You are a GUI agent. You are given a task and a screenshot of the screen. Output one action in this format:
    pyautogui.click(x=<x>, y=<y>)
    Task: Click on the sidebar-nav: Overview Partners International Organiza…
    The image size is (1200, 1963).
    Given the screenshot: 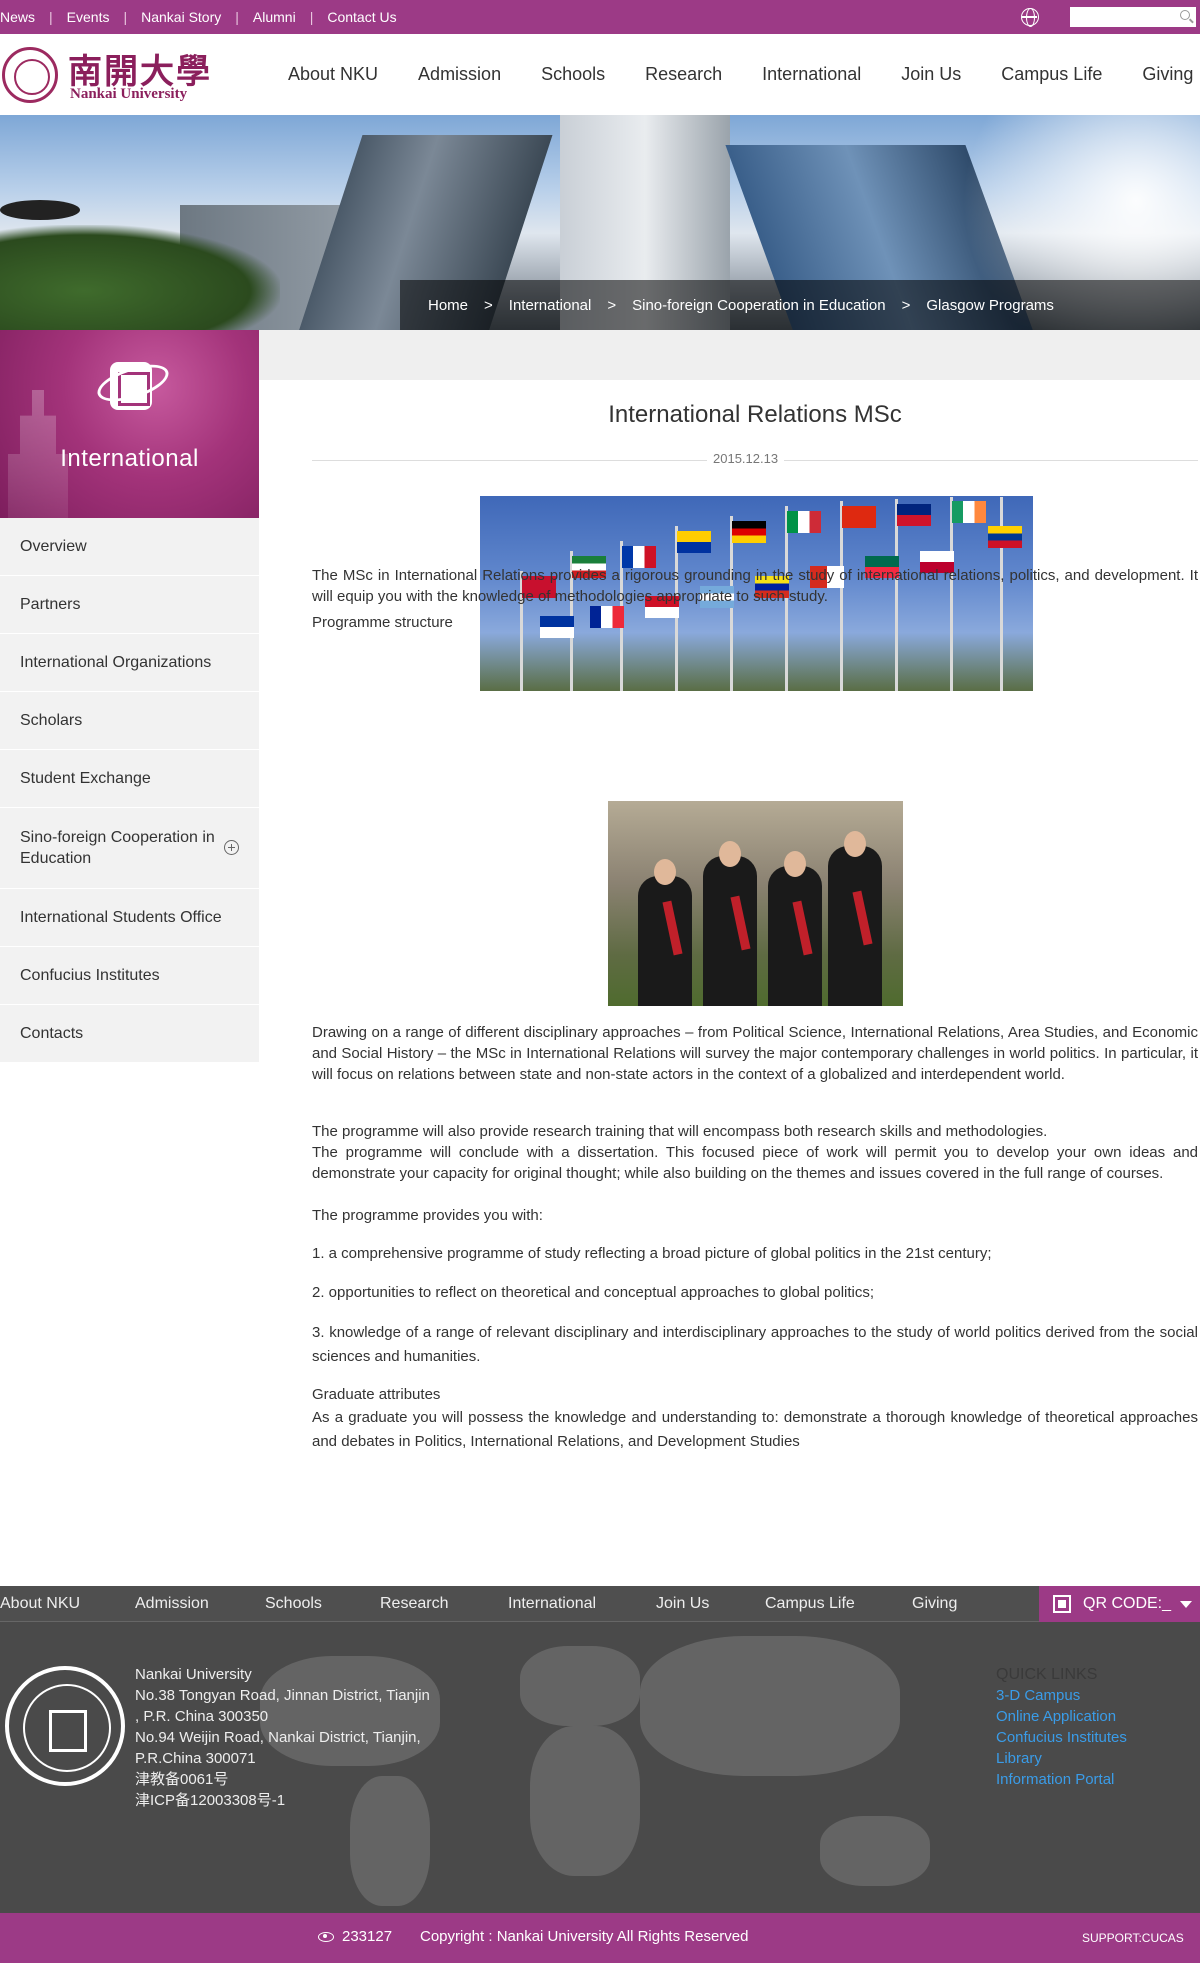 What is the action you would take?
    pyautogui.click(x=129, y=790)
    